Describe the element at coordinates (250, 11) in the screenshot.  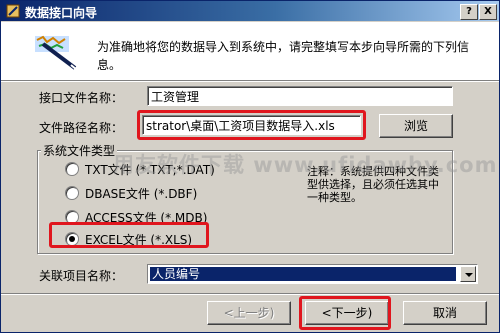
I see `title-bar: 数据接口向导 ? X` at that location.